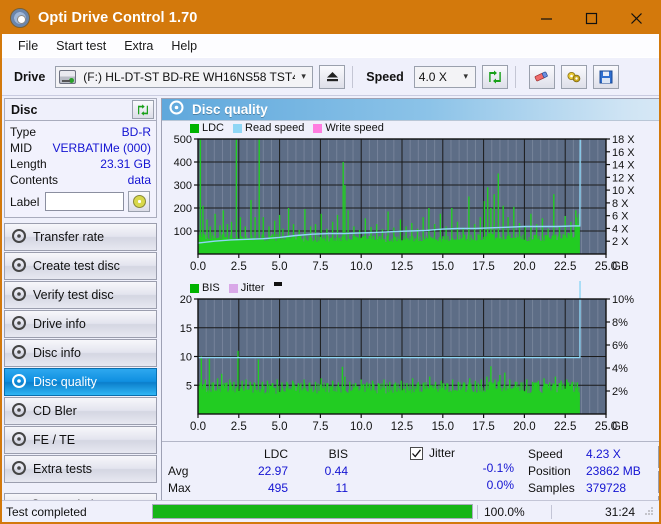 Image resolution: width=661 pixels, height=524 pixels. I want to click on sidebar-item-disc-quality: Disc quality, so click(80, 382).